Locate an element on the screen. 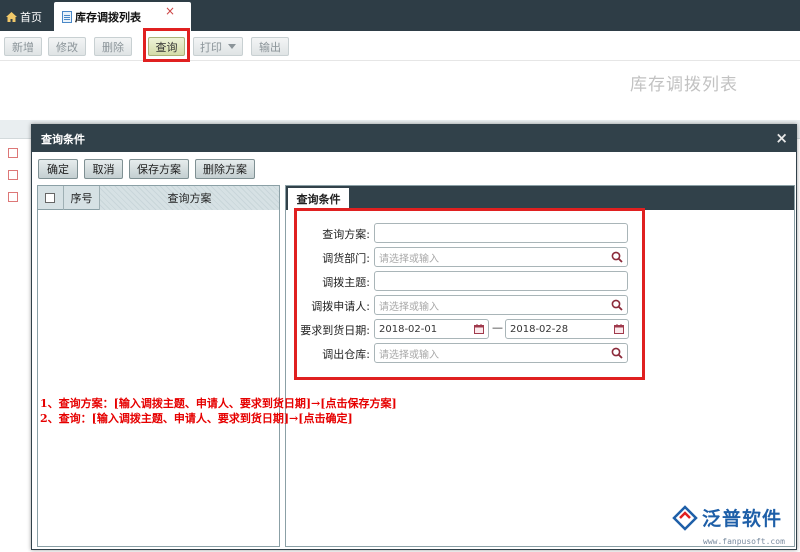 The image size is (800, 552). save-plan-button: 保存方案 is located at coordinates (159, 169).